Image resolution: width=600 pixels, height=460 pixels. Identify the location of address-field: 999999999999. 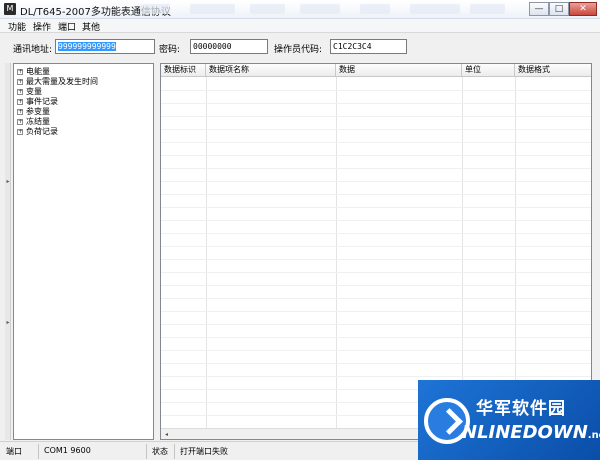
(105, 46).